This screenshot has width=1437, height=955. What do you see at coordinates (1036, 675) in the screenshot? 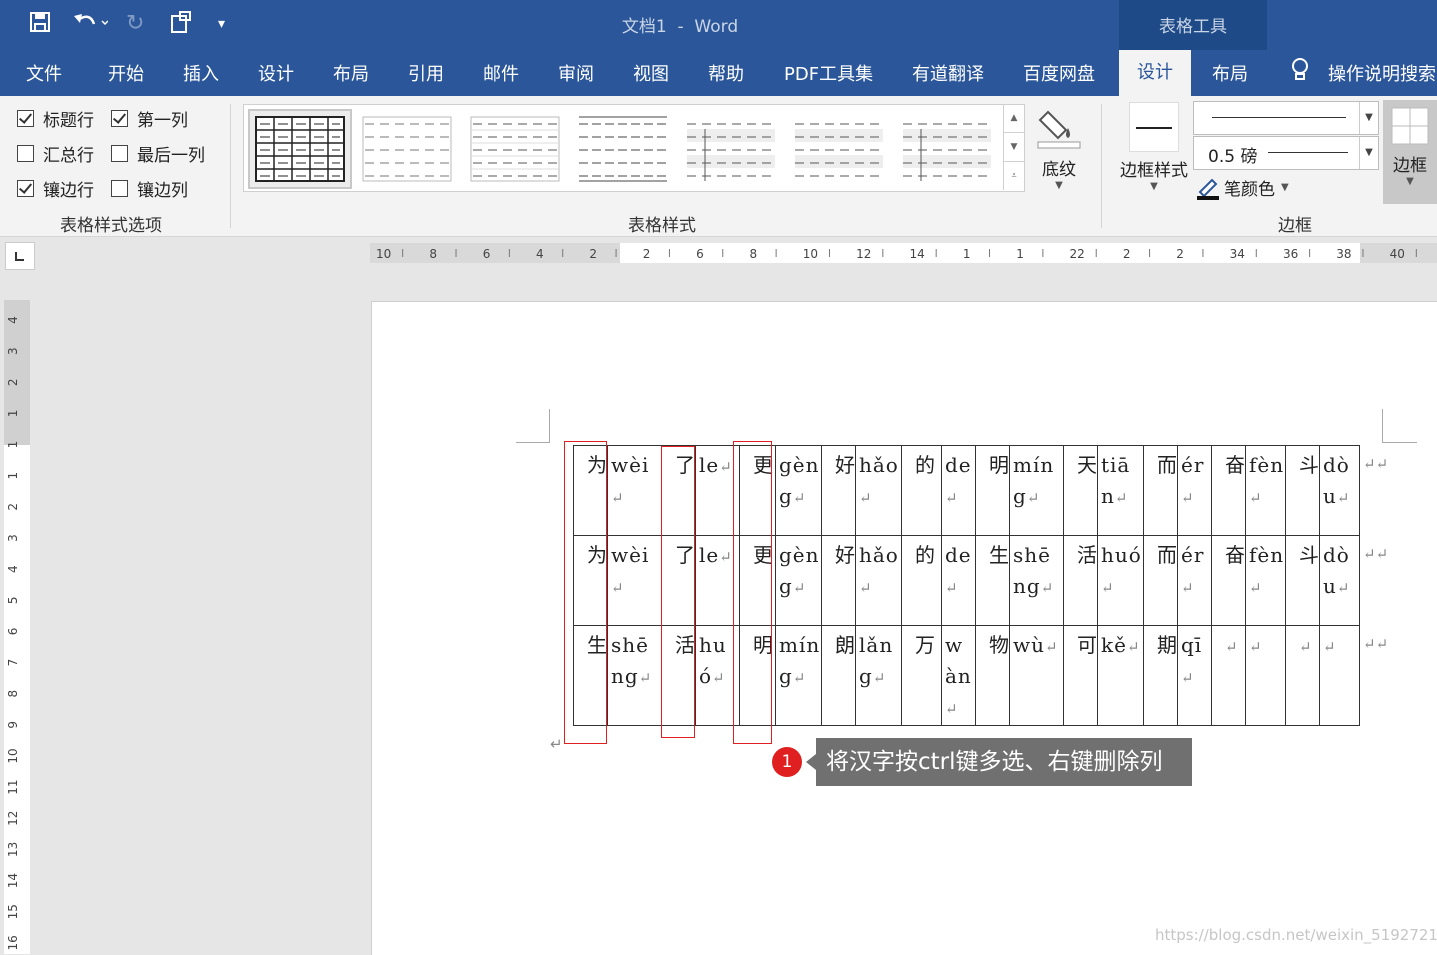
I see `pinyin-cell: wù↵` at bounding box center [1036, 675].